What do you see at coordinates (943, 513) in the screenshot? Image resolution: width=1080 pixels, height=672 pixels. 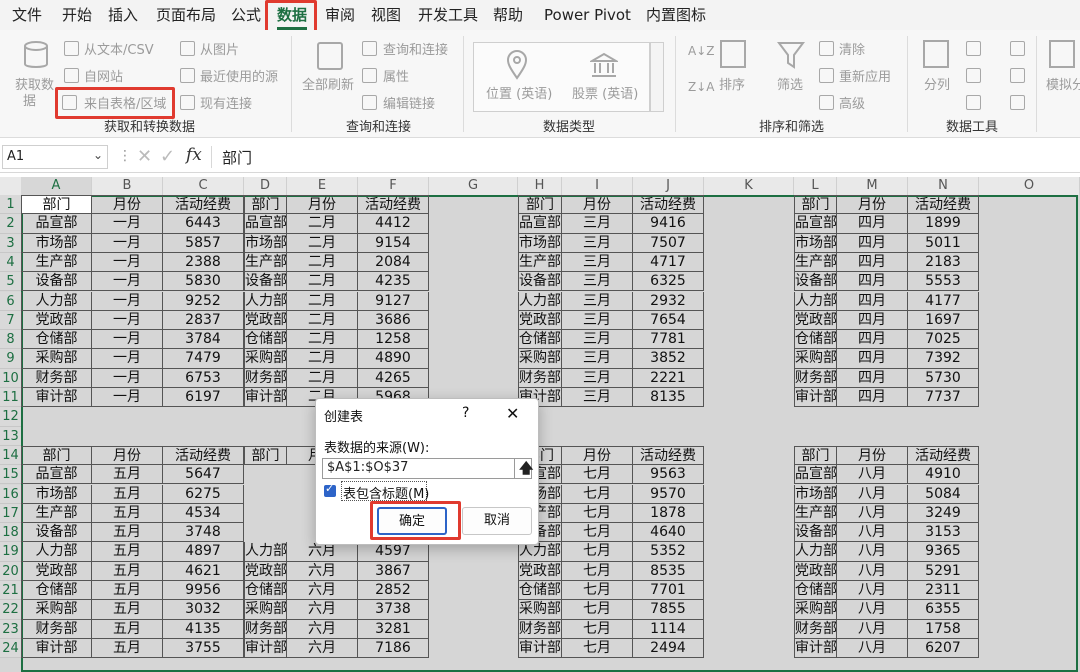 I see `table-cell: 3249` at bounding box center [943, 513].